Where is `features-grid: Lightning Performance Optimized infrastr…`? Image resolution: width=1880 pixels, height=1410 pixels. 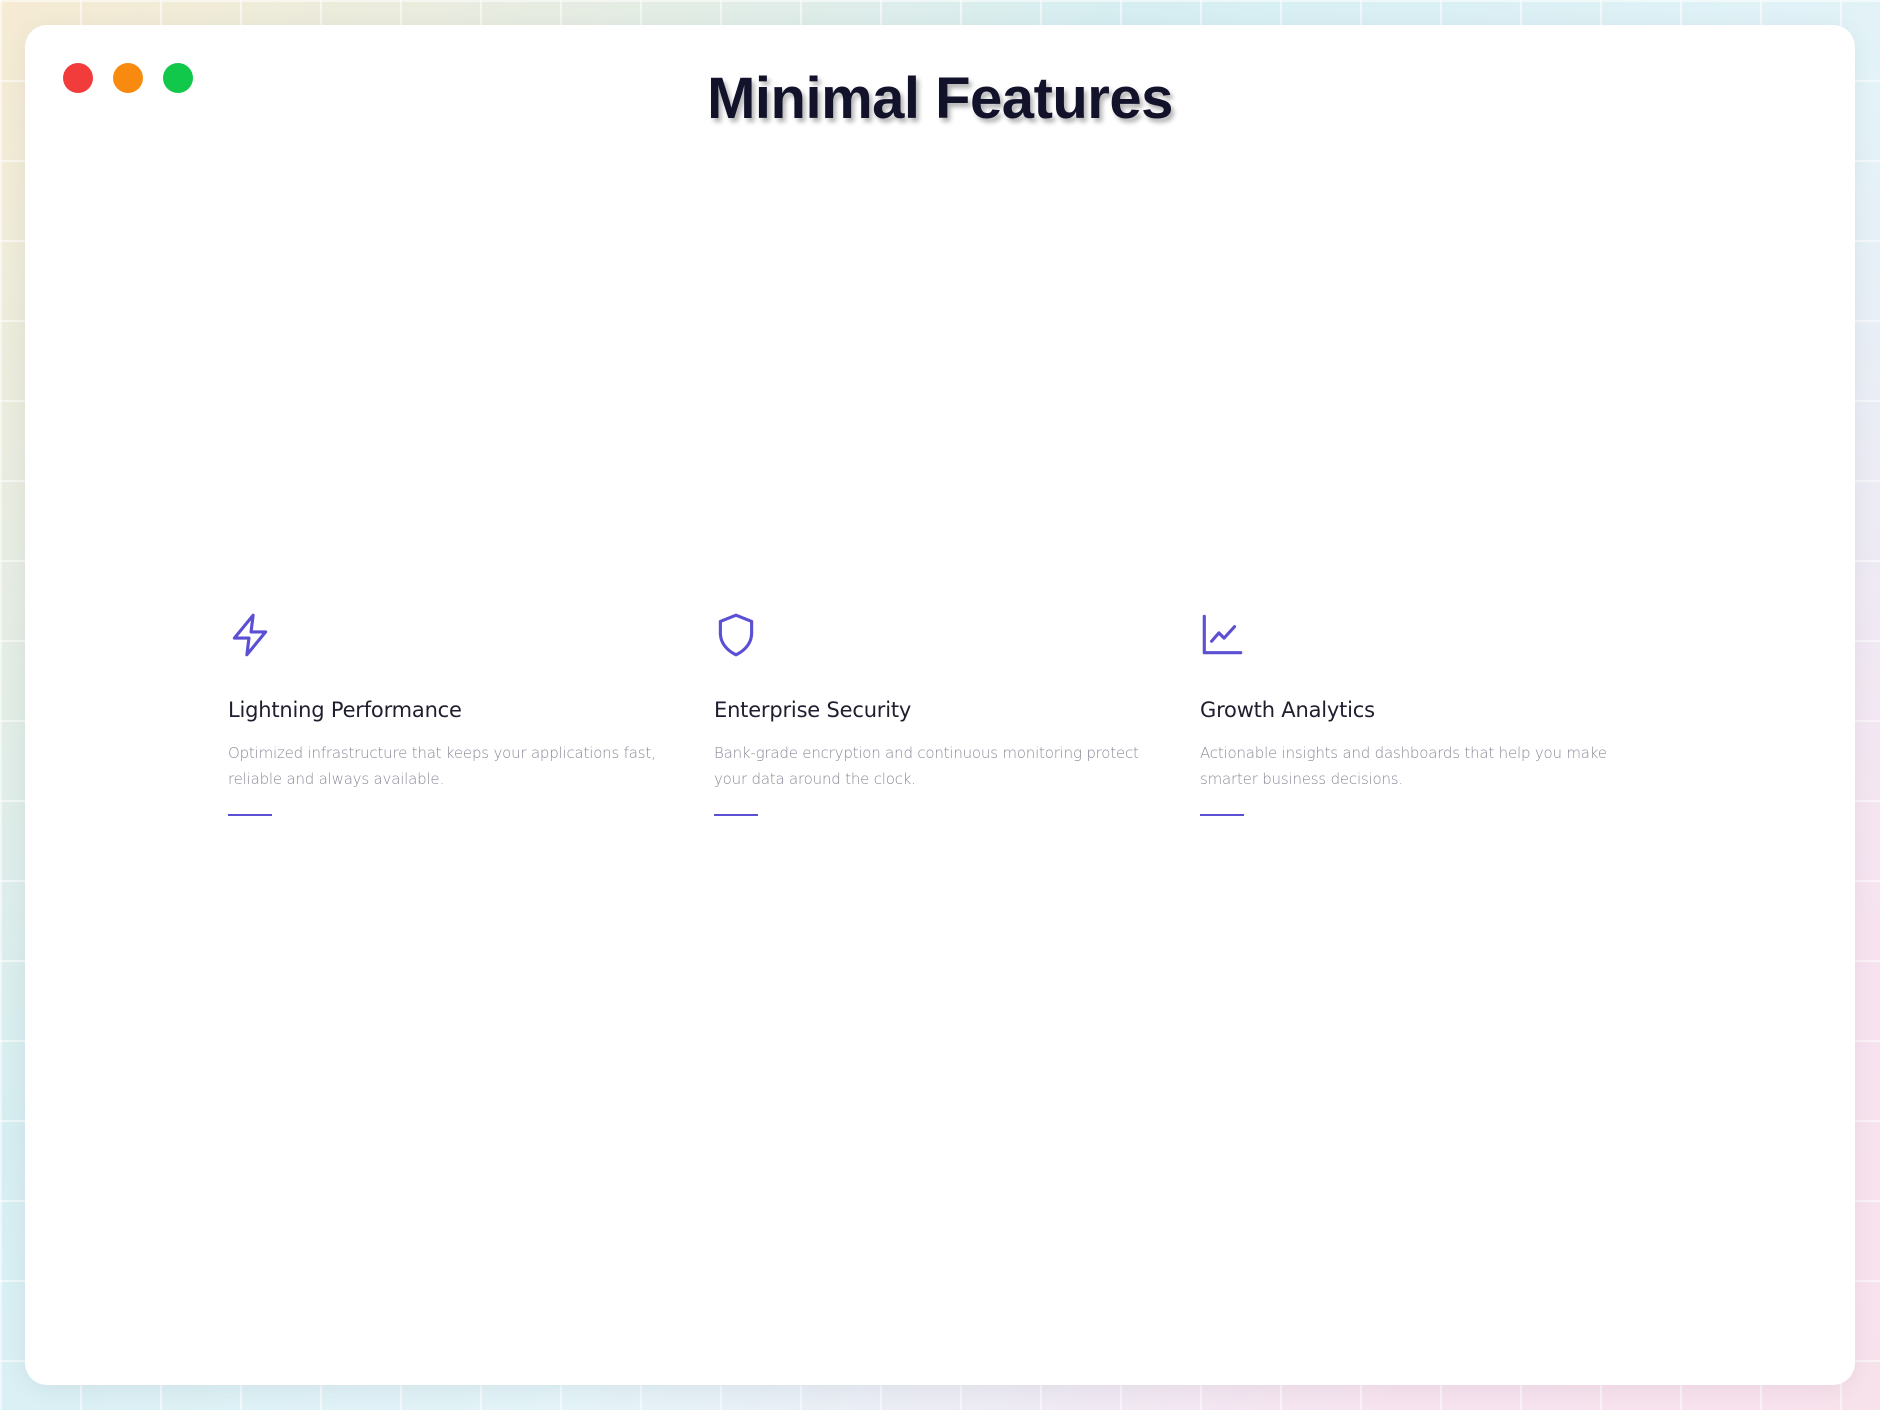
features-grid: Lightning Performance Optimized infrastr… is located at coordinates (929, 713).